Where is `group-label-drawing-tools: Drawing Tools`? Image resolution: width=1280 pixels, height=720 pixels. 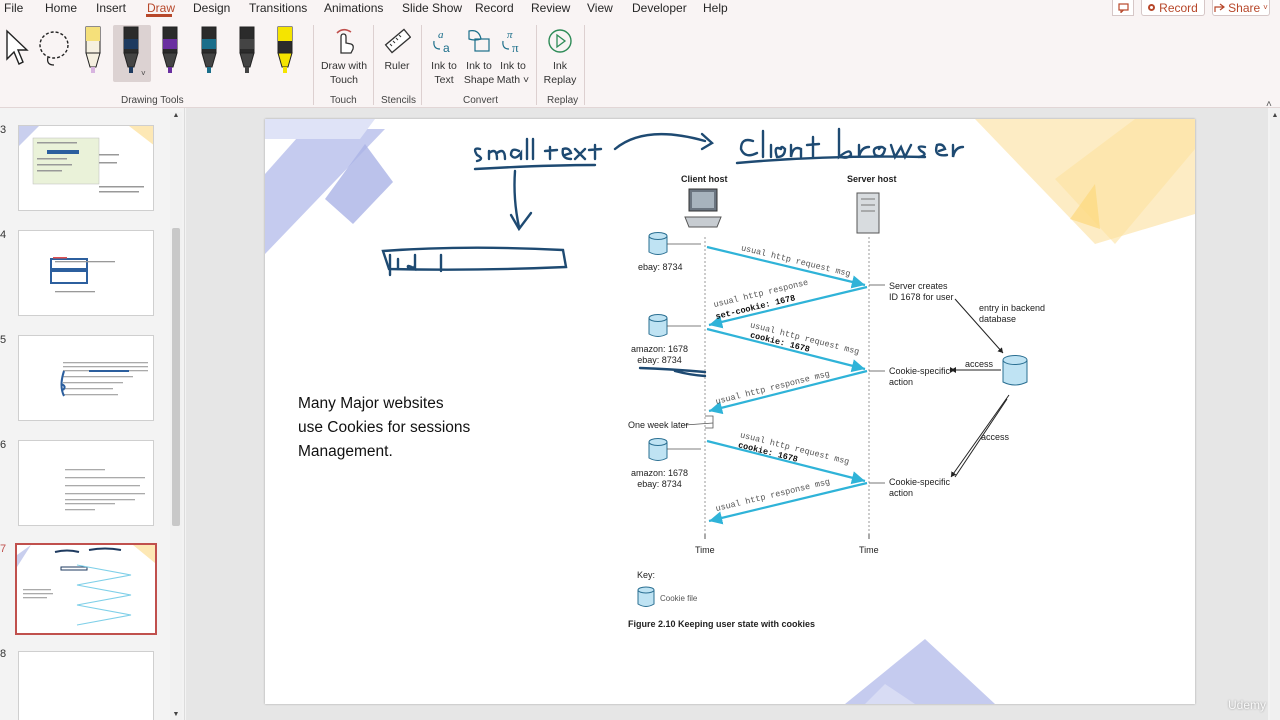
group-label-drawing-tools: Drawing Tools is located at coordinates (152, 100).